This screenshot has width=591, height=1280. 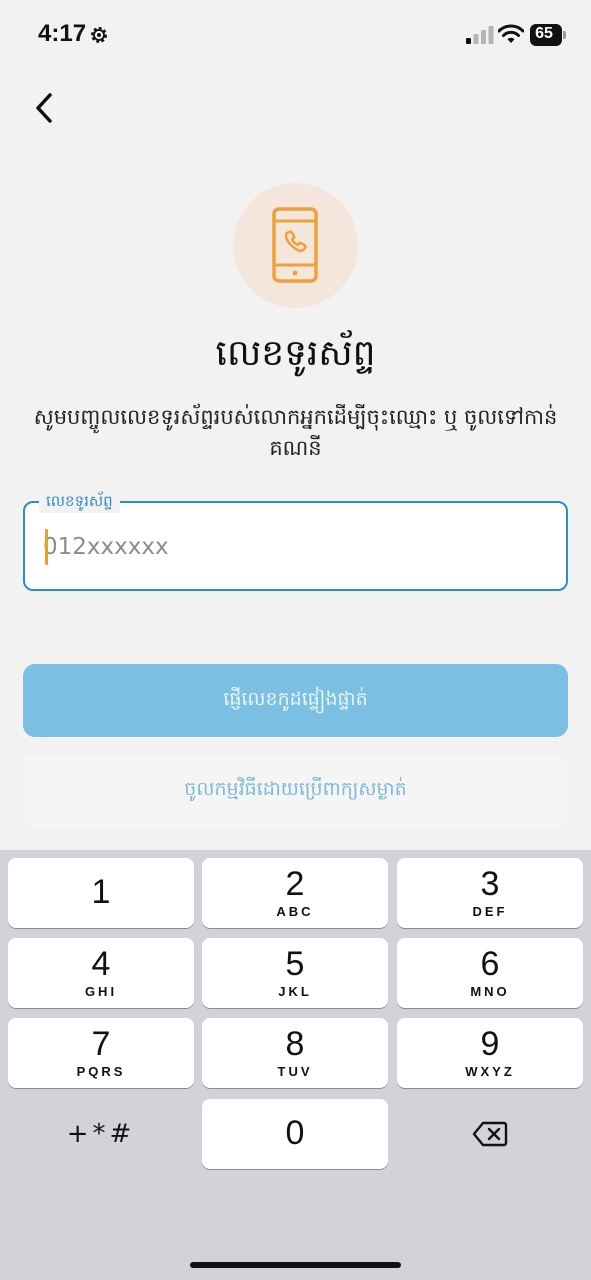 What do you see at coordinates (544, 33) in the screenshot?
I see `battery-level: 65` at bounding box center [544, 33].